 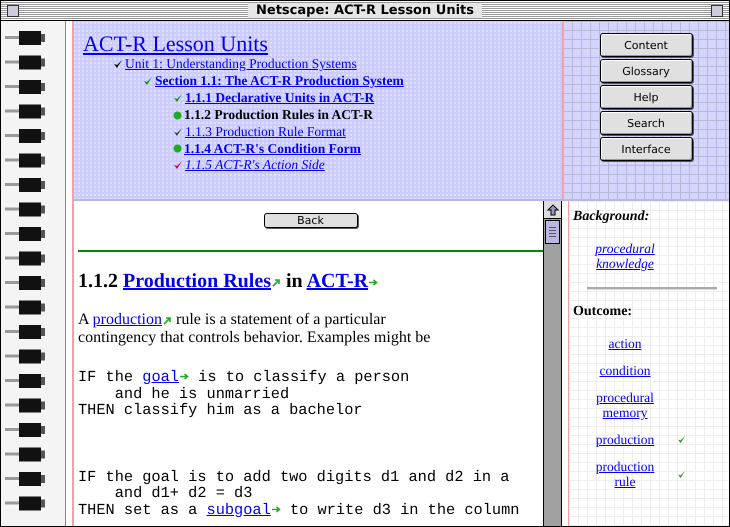 I want to click on glossary-link: condition, so click(x=619, y=370).